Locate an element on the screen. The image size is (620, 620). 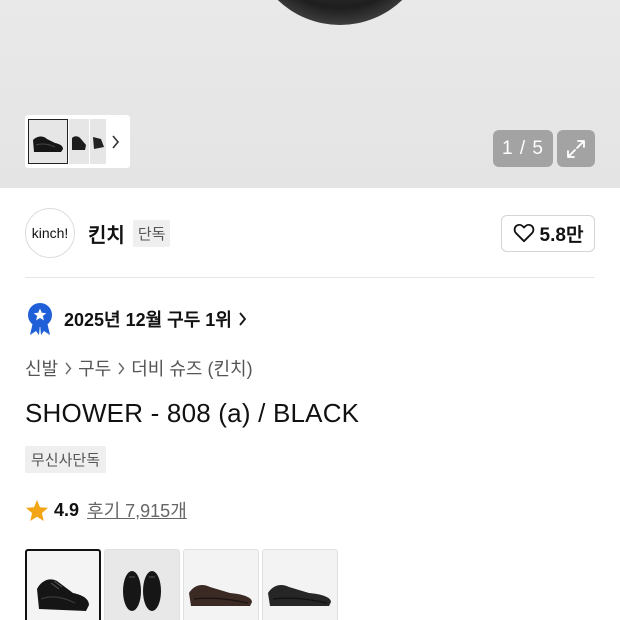
like-count: 5.8만 is located at coordinates (561, 235).